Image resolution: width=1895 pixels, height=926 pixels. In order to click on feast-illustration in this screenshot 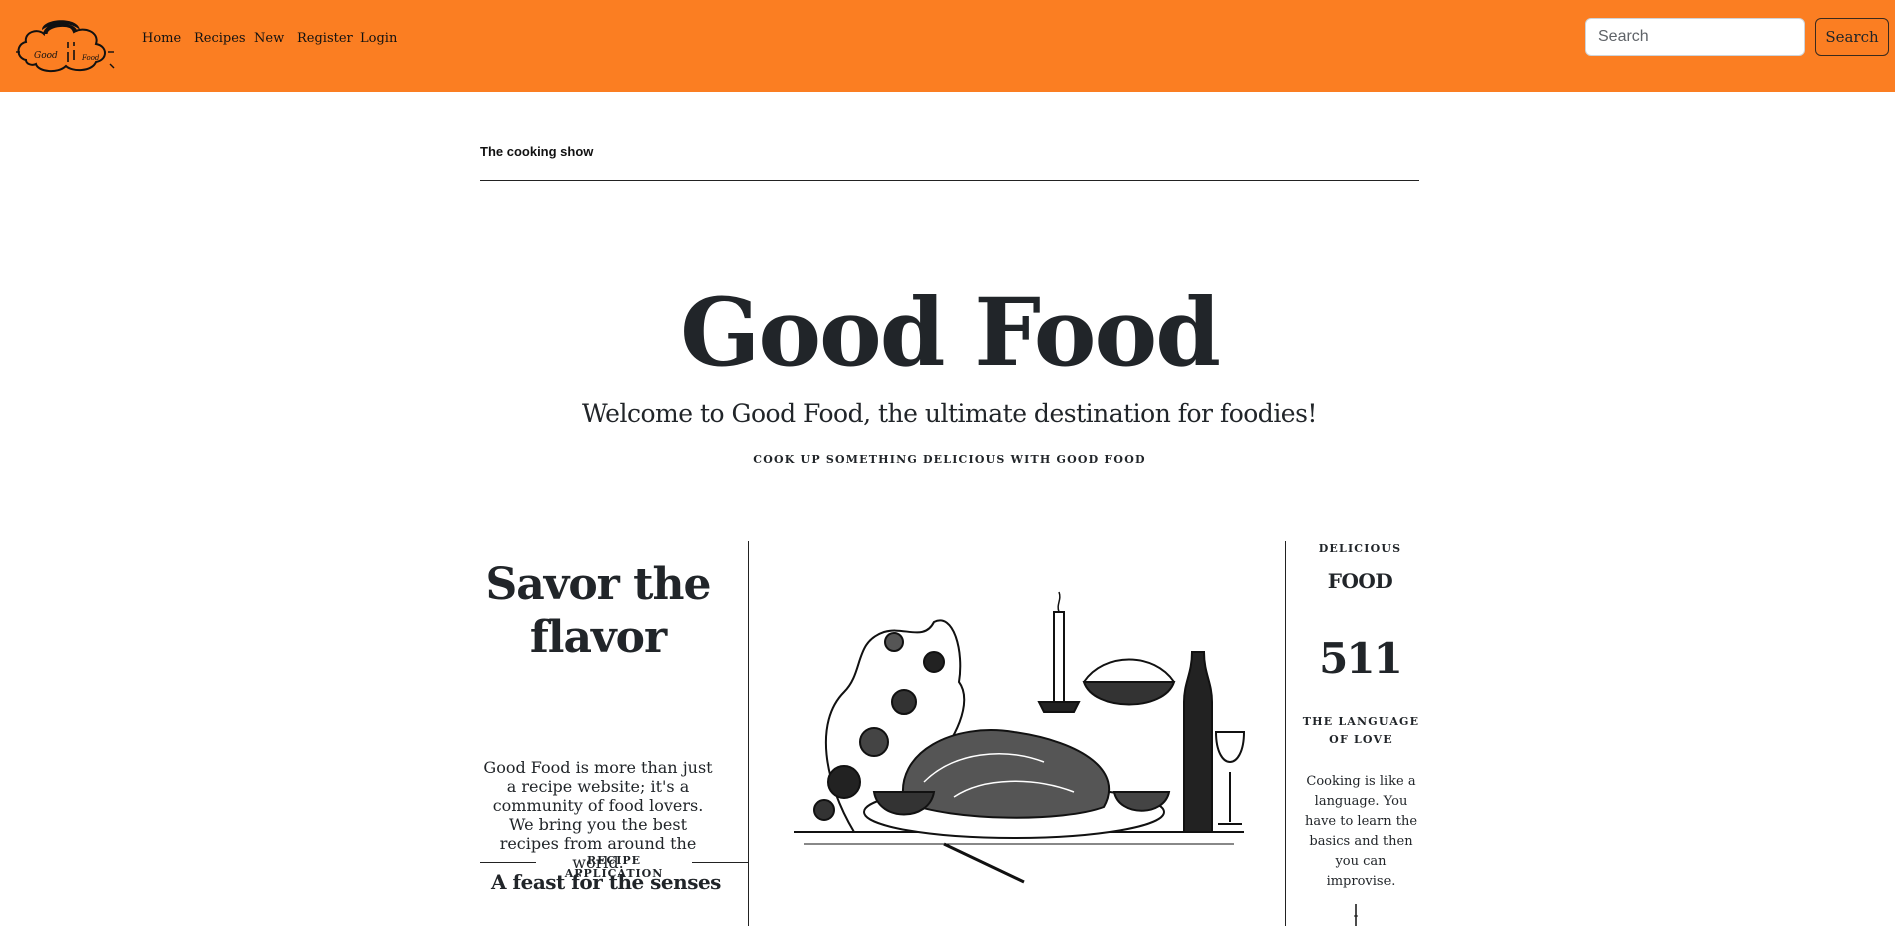, I will do `click(1020, 737)`.